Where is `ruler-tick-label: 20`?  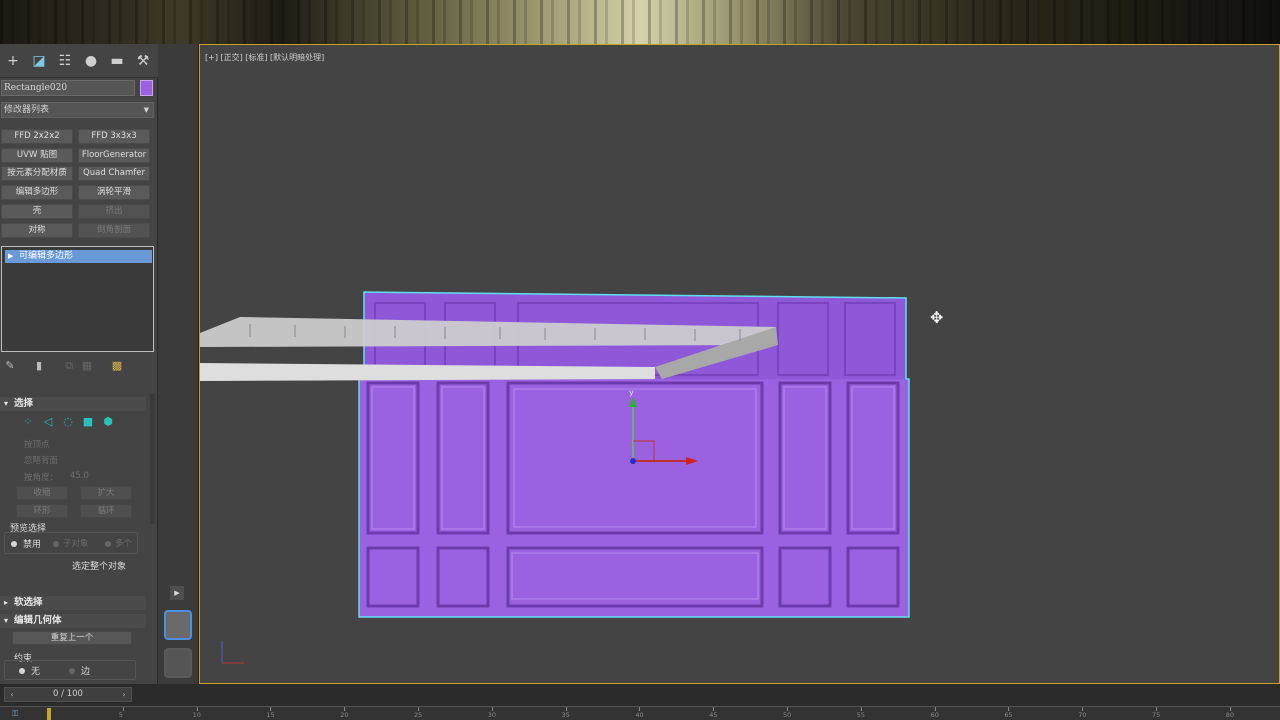
ruler-tick-label: 20 is located at coordinates (344, 715).